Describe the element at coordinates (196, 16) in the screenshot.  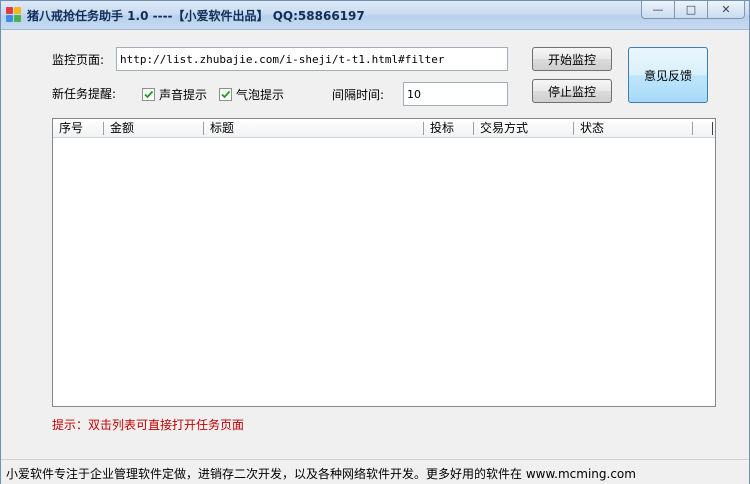
I see `window-title: 猪八戒抢任务助手 1.0 ----【小爱软件出品】 QQ:58866197` at that location.